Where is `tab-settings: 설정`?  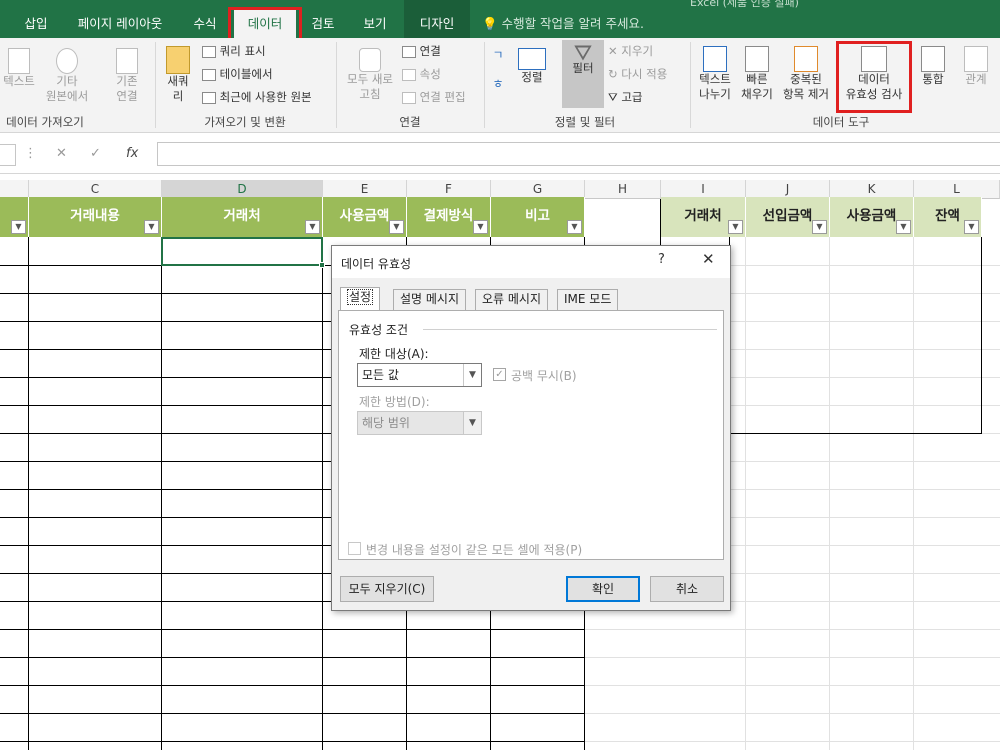 tab-settings: 설정 is located at coordinates (360, 299).